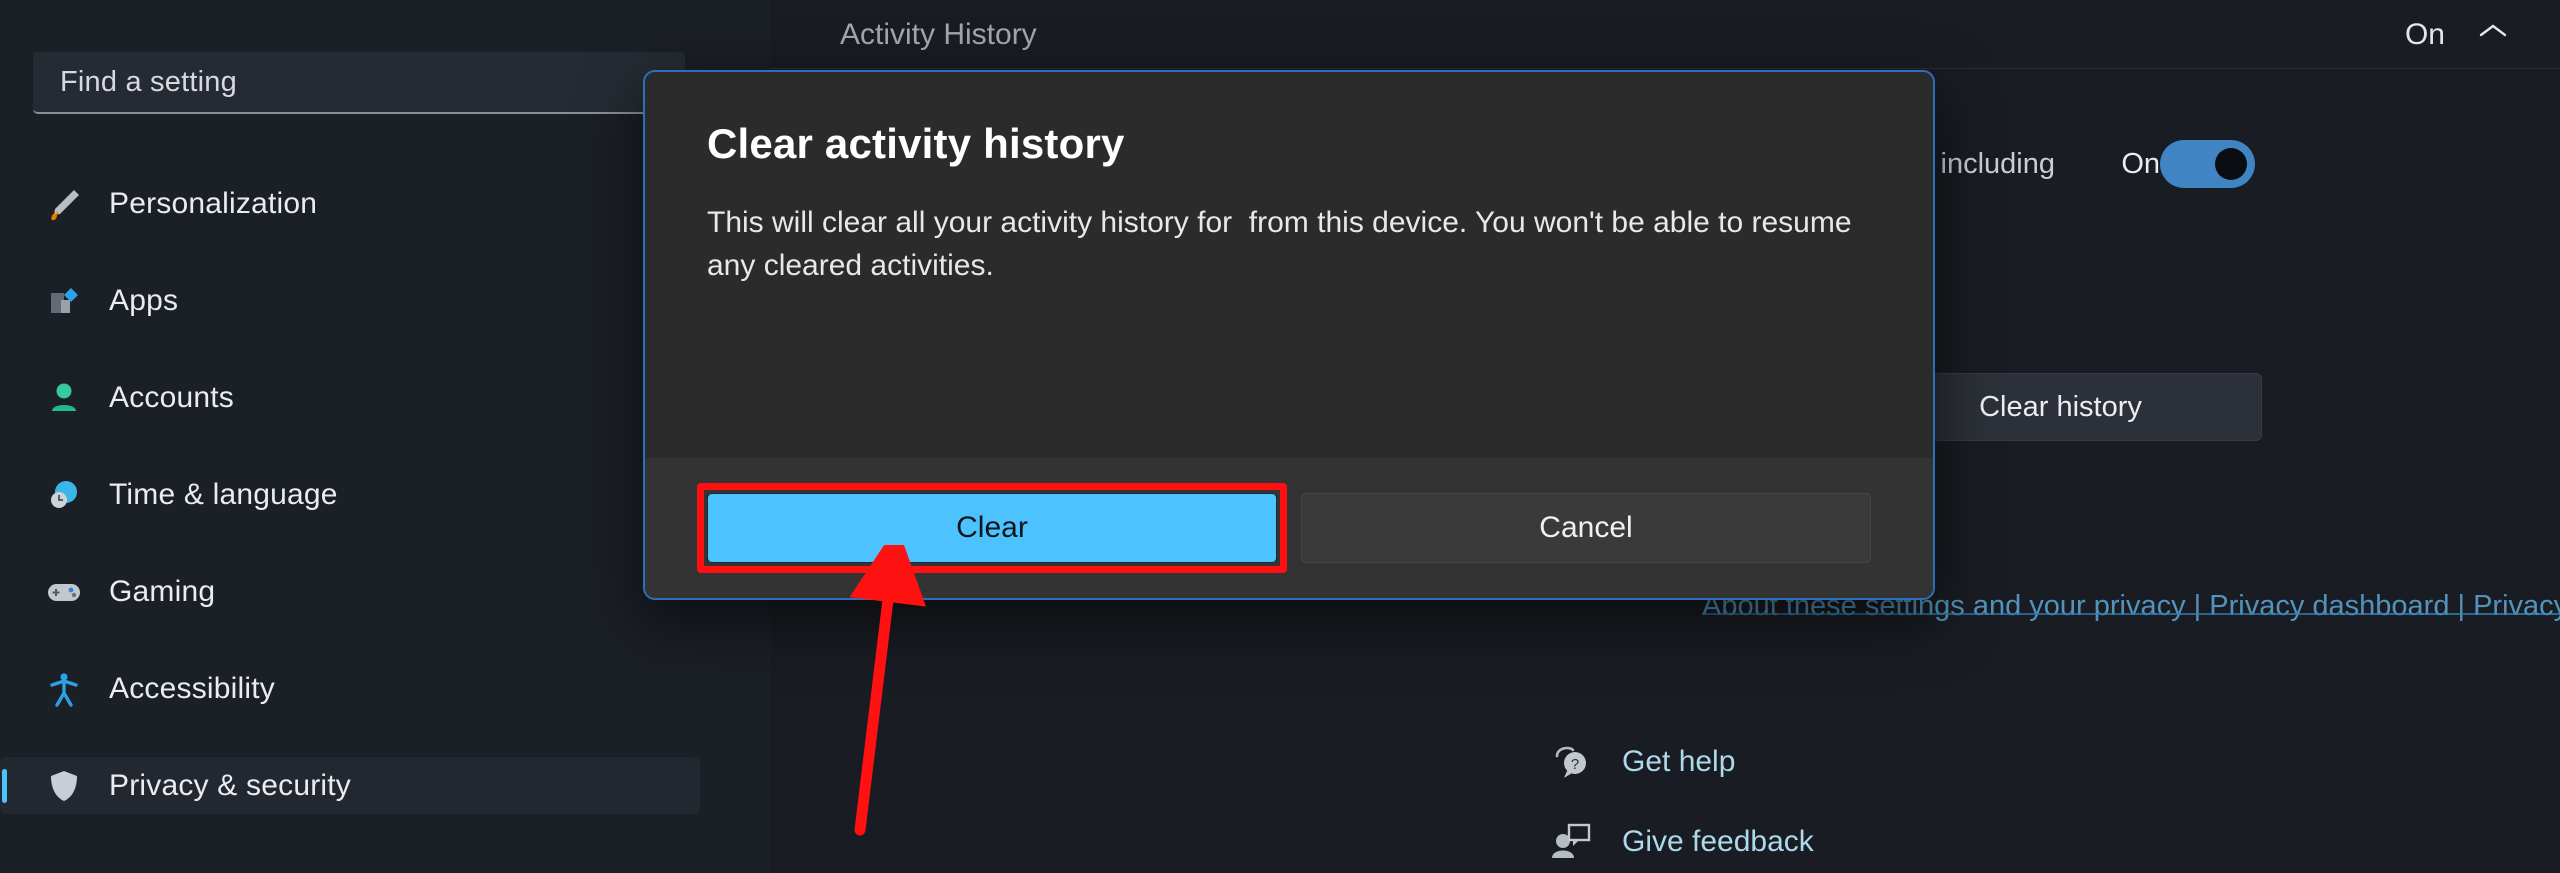 This screenshot has height=873, width=2560. Describe the element at coordinates (64, 204) in the screenshot. I see `paintbrush-icon` at that location.